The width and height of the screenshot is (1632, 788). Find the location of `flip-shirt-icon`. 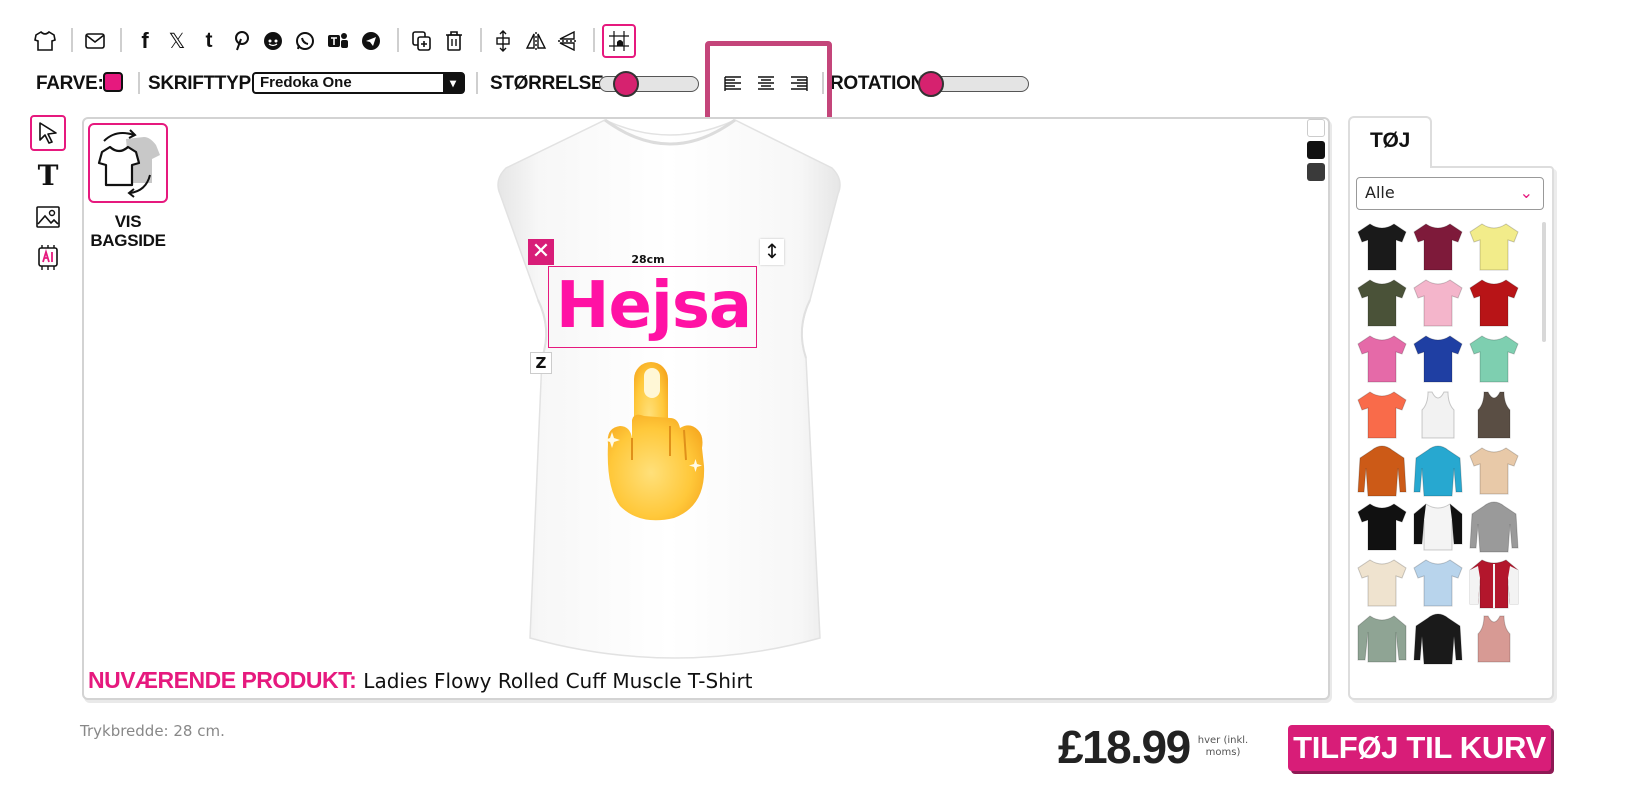

flip-shirt-icon is located at coordinates (128, 163).